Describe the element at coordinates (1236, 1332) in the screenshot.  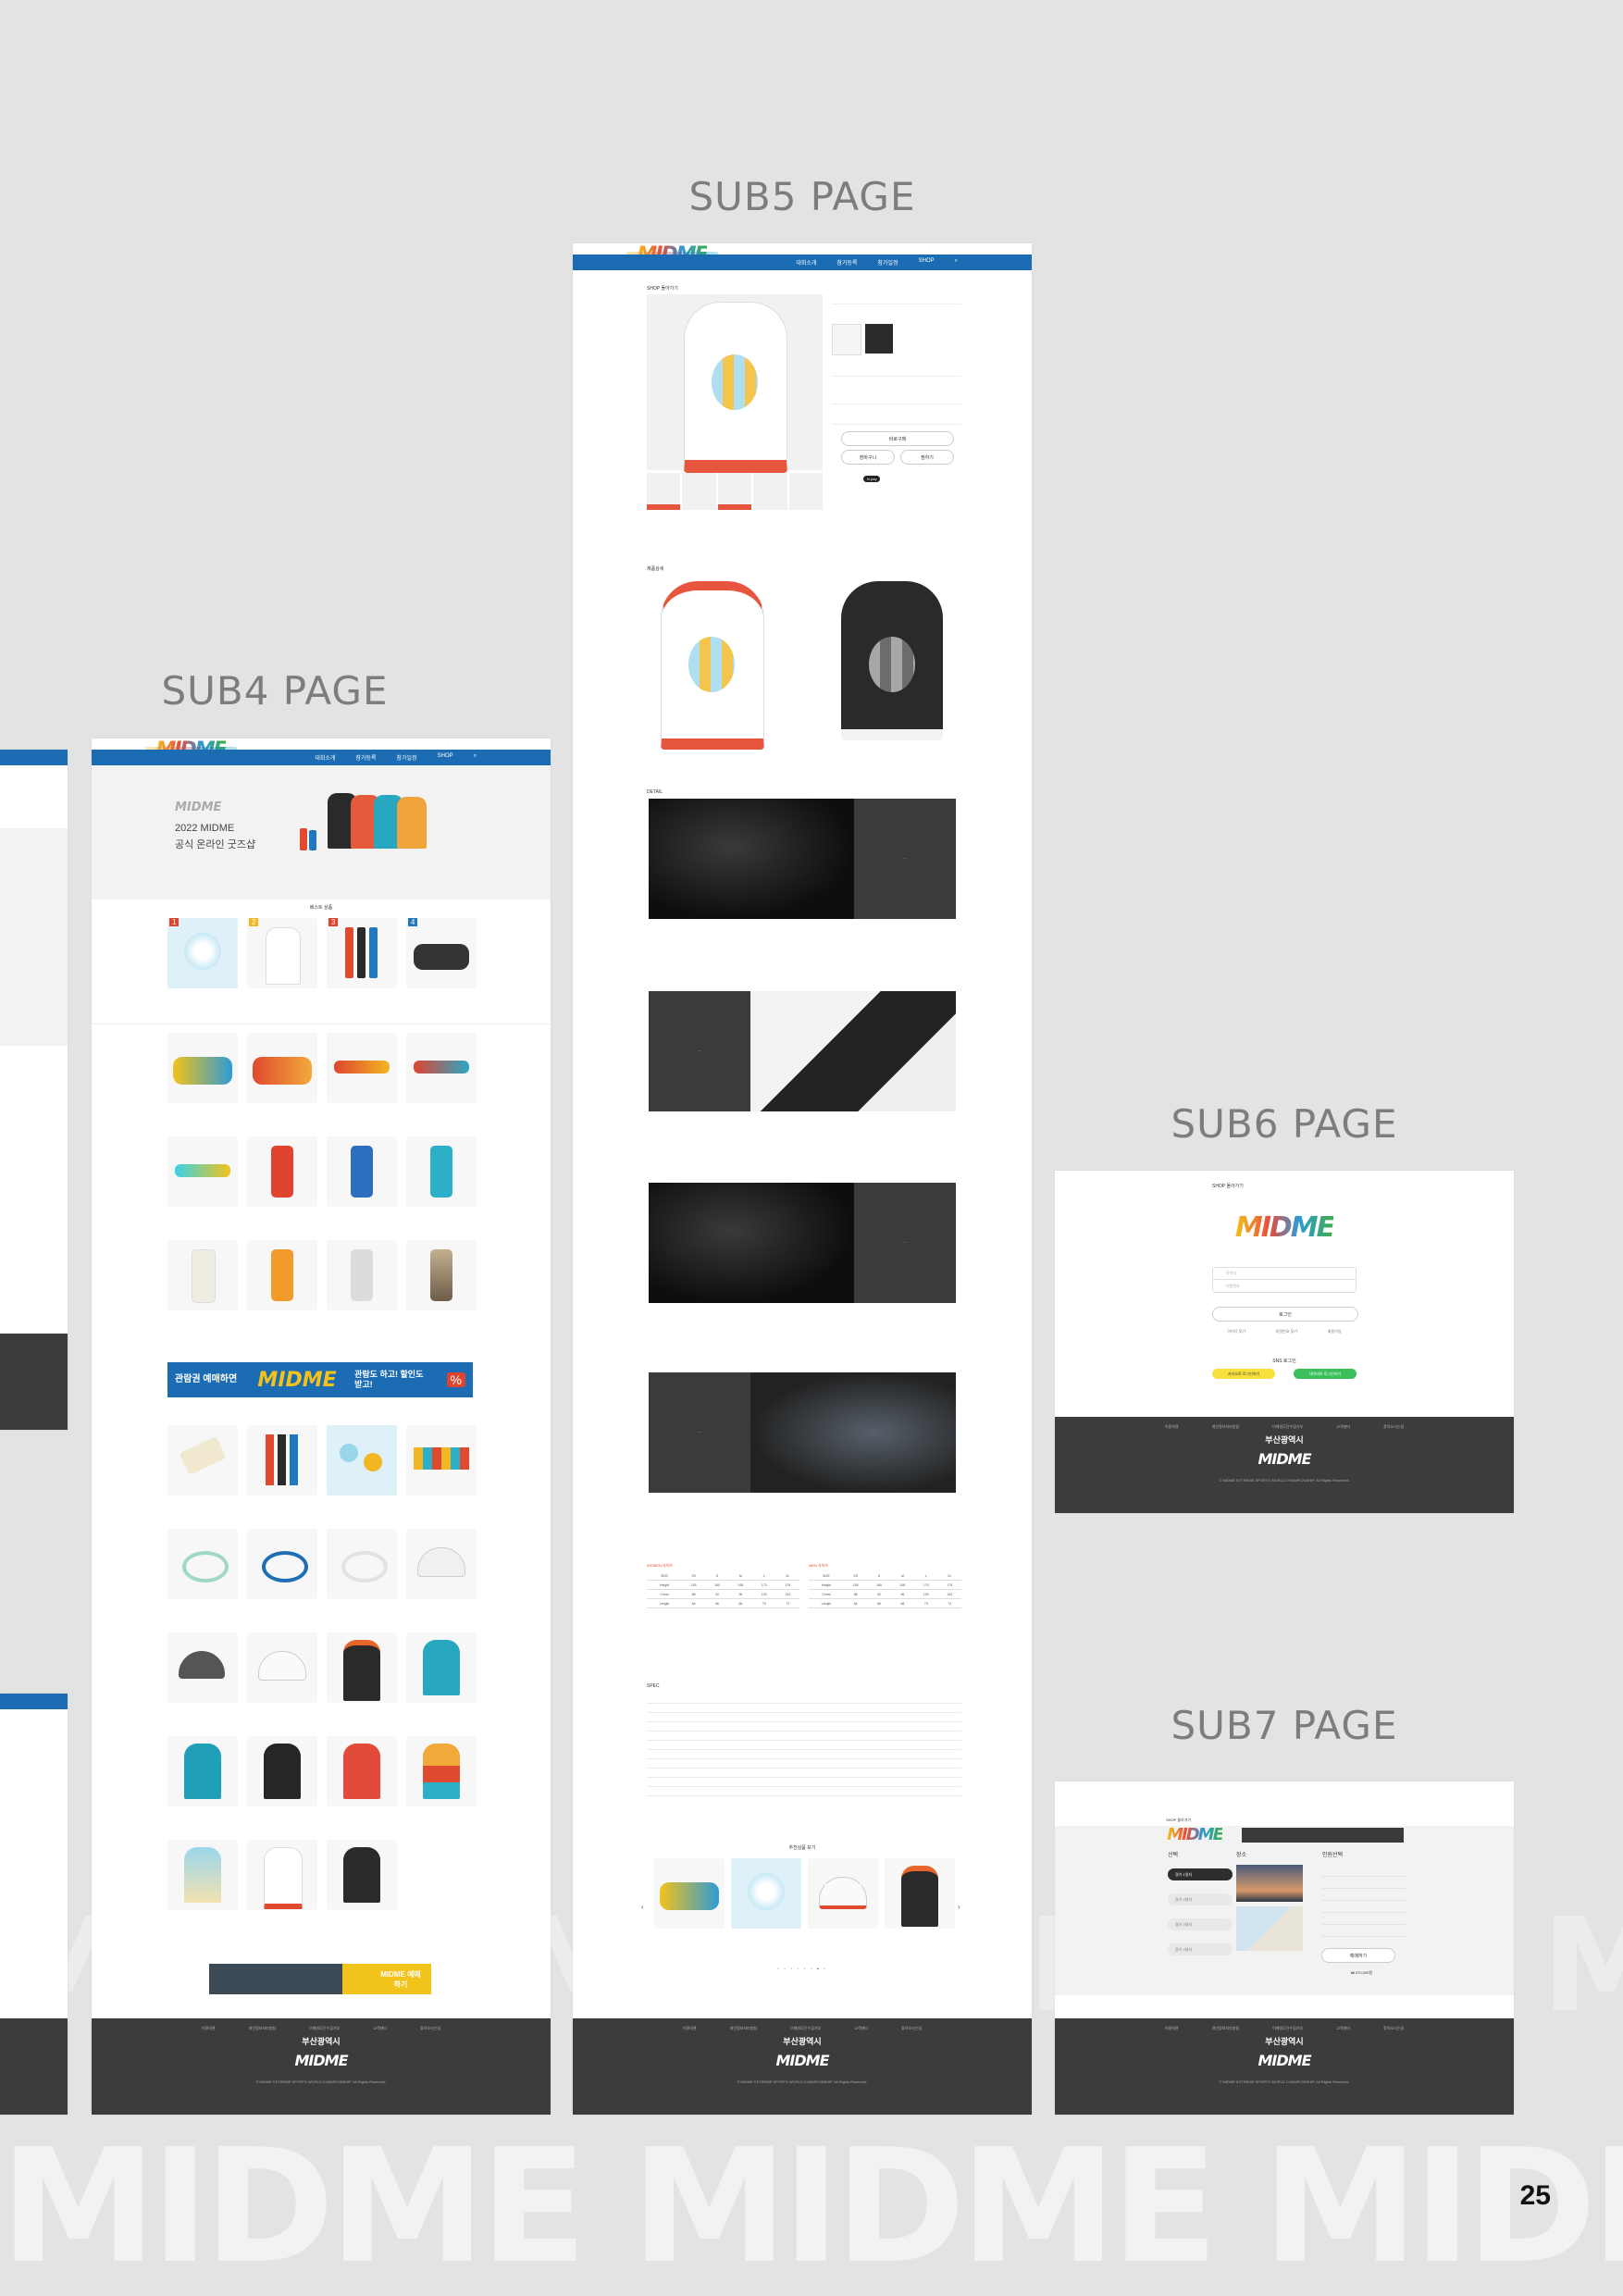
I see `find-id-link: 아이디 찾기` at that location.